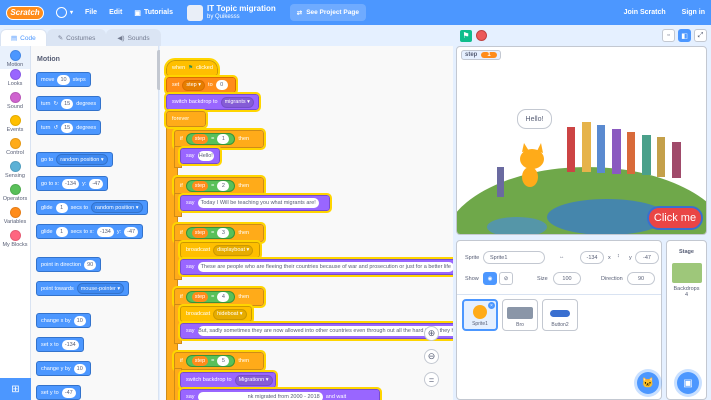 This screenshot has width=711, height=400. What do you see at coordinates (223, 361) in the screenshot?
I see `block-input: 5` at bounding box center [223, 361].